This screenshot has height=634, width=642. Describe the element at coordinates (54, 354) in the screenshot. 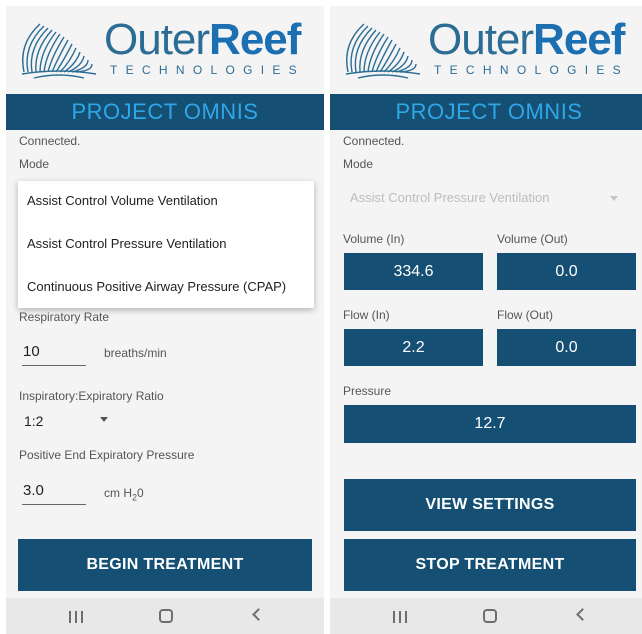

I see `respiratory-rate-input: 10` at that location.